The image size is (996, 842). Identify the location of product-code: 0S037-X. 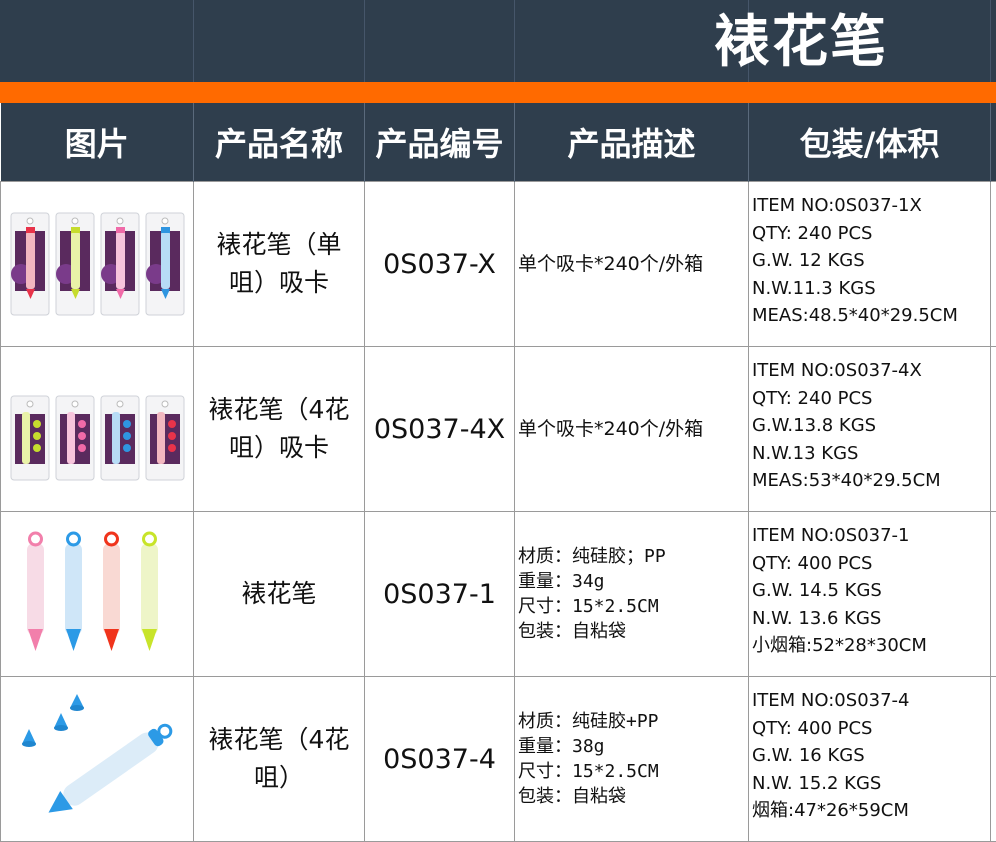
(440, 264).